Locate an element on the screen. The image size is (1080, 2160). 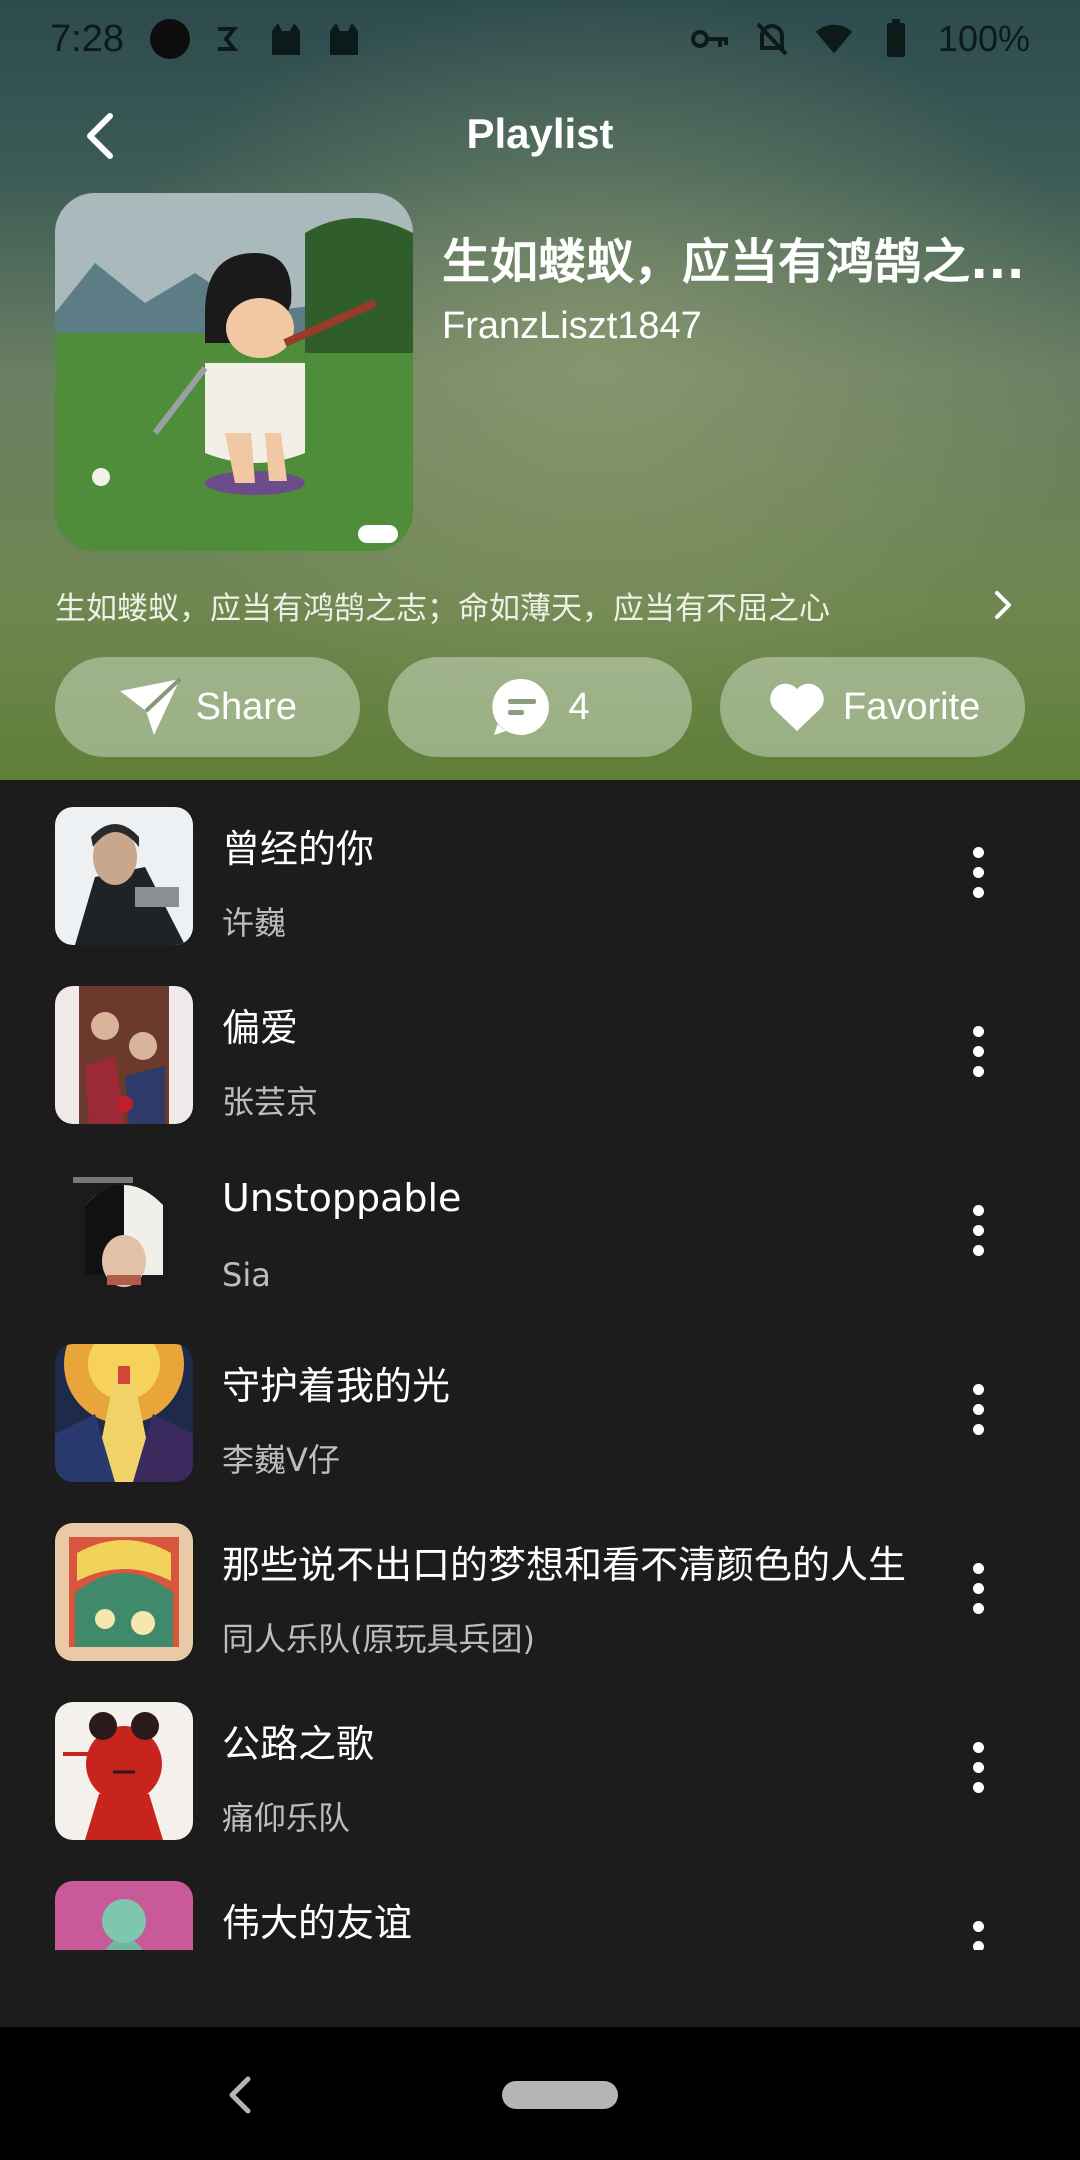
status-time: 7:28 is located at coordinates (87, 38).